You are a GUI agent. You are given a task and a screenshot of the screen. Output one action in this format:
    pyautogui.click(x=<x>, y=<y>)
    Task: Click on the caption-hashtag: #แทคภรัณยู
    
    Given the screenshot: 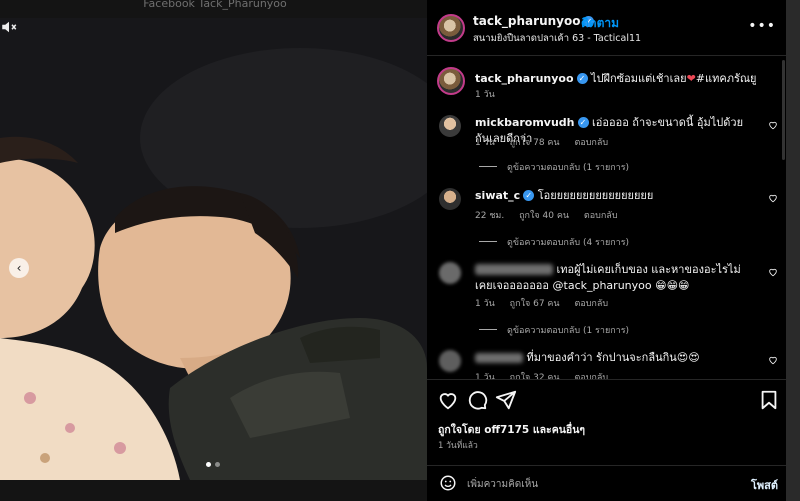 What is the action you would take?
    pyautogui.click(x=726, y=78)
    